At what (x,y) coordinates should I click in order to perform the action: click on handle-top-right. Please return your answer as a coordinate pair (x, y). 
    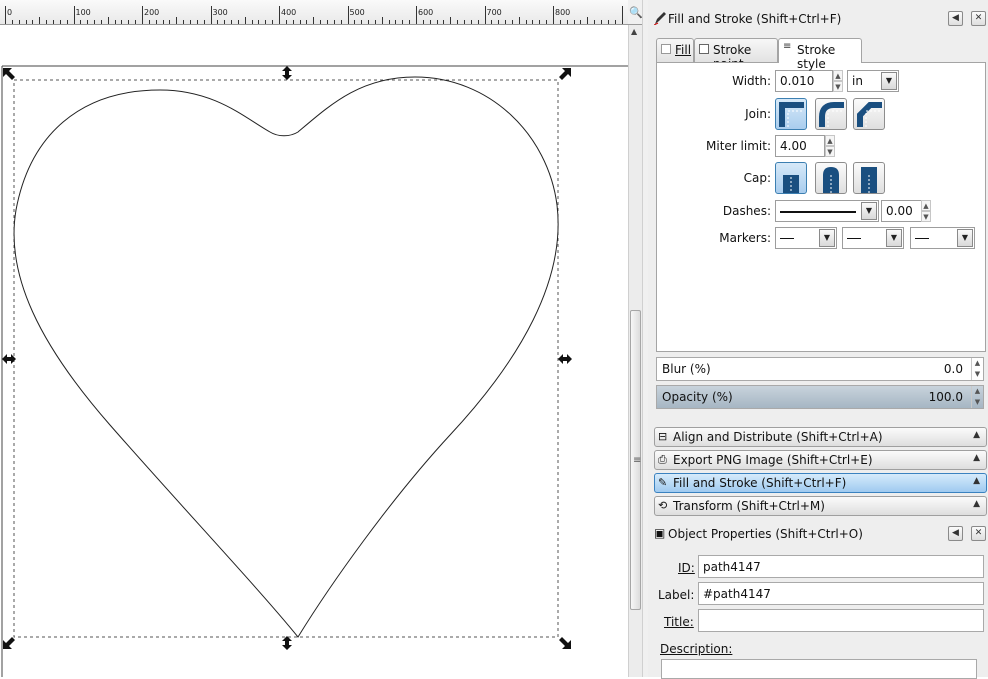
    Looking at the image, I should click on (565, 74).